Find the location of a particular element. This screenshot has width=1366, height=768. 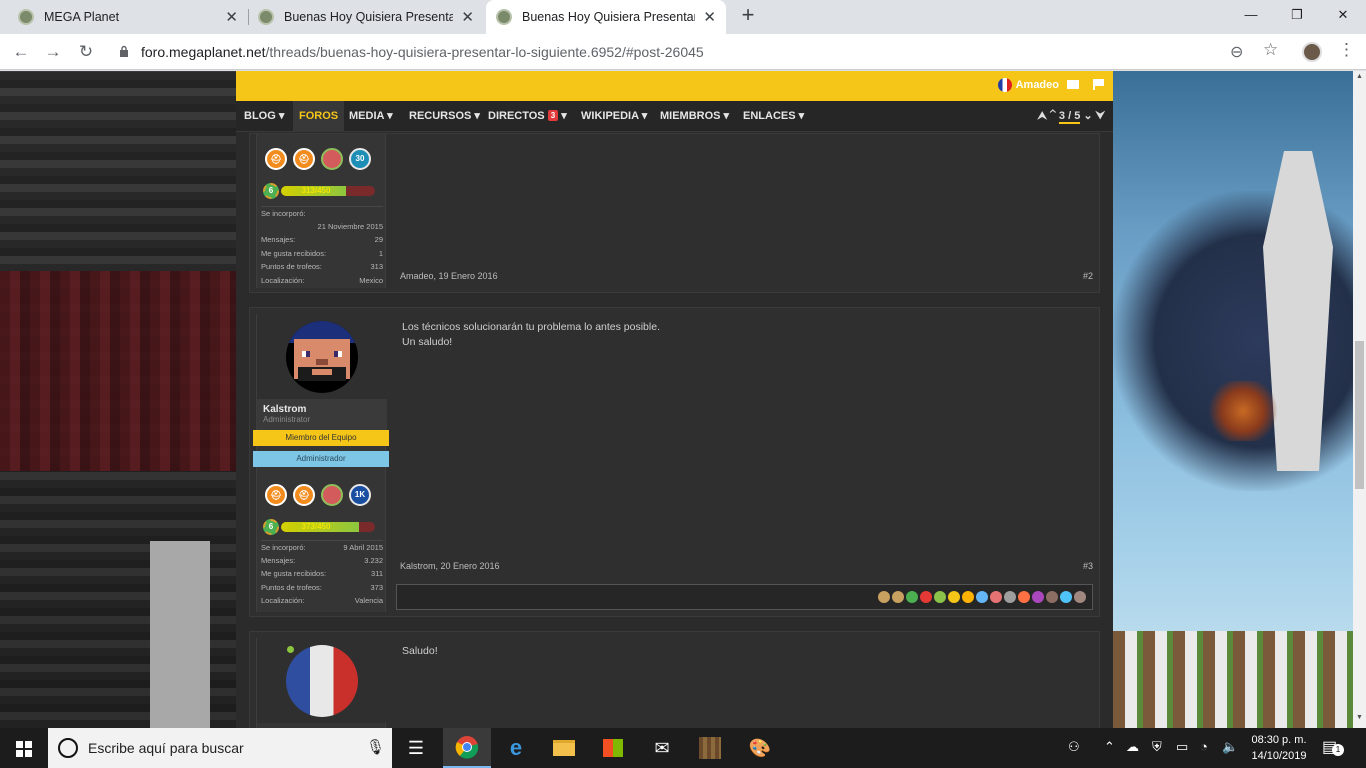

message-line: Saludo! is located at coordinates (420, 651).